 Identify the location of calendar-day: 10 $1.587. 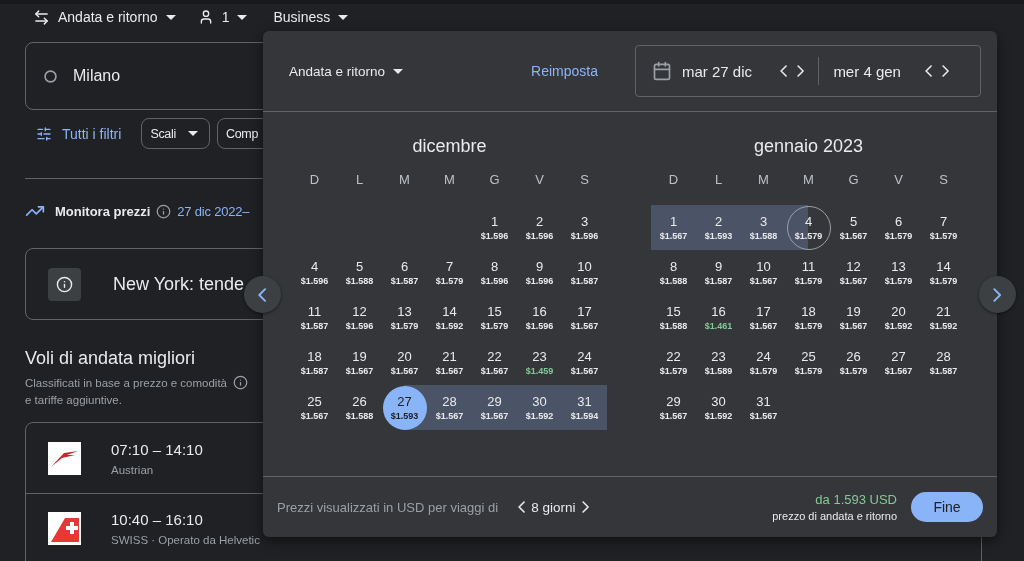
(584, 272).